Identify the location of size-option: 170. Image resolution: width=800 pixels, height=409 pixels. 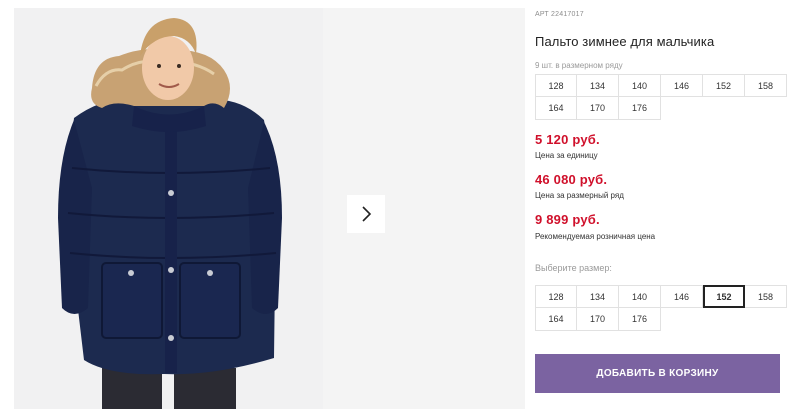
(598, 319).